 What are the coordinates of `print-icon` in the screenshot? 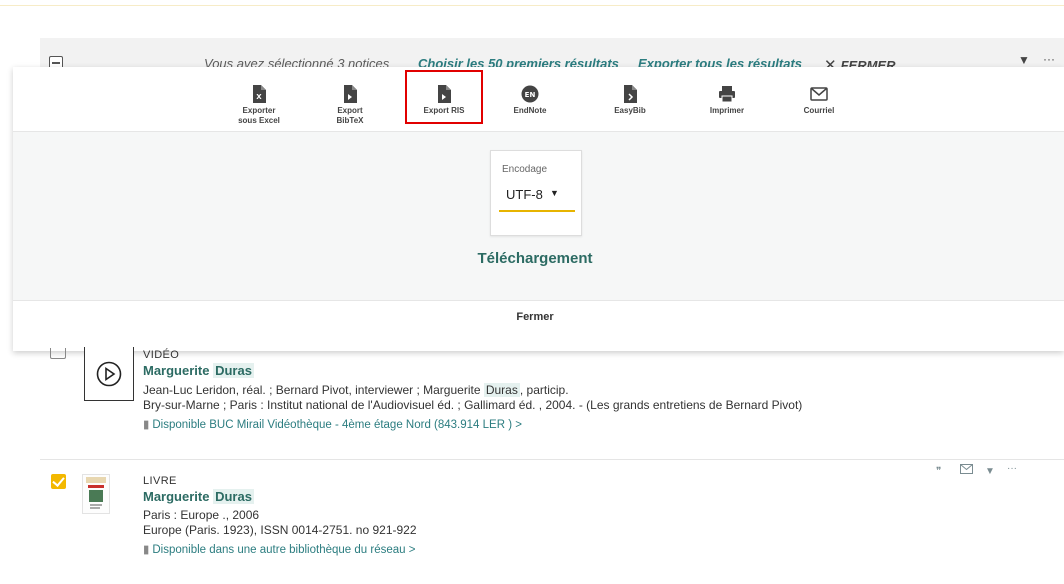 It's located at (727, 94).